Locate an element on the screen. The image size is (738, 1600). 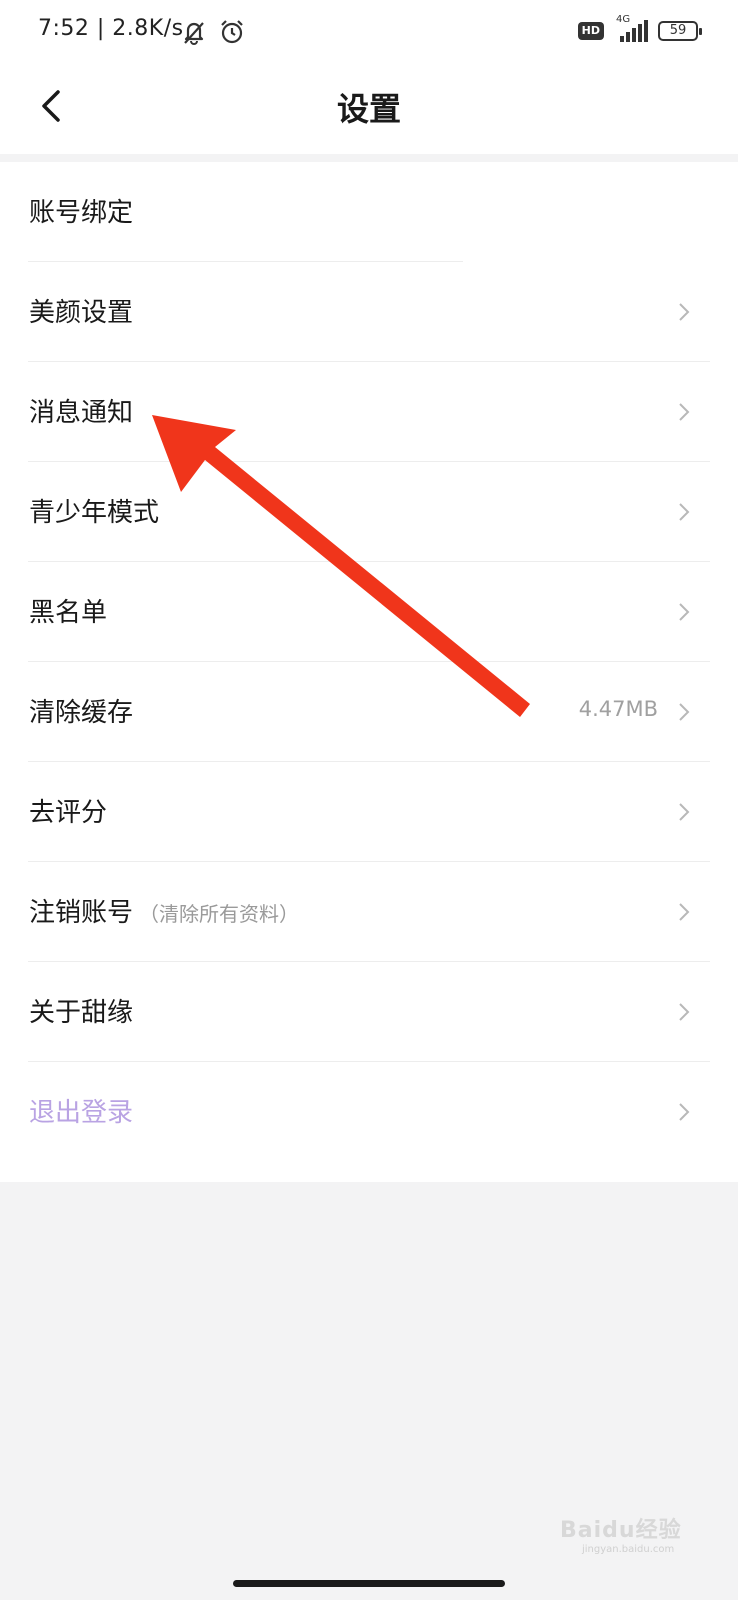
settings-item-note: （清除所有资料） is located at coordinates (219, 914).